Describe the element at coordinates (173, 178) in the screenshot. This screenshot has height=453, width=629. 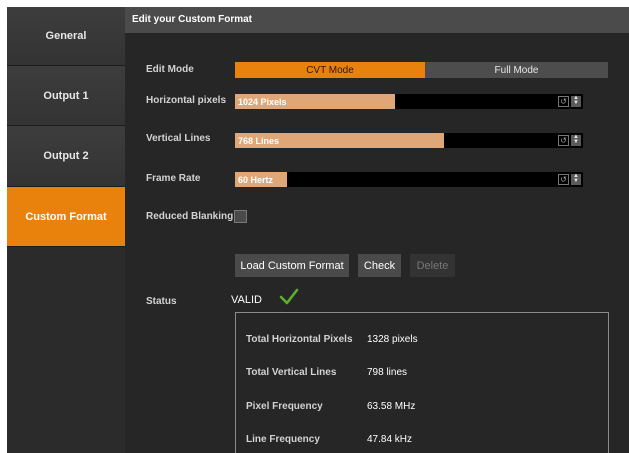
I see `frame-rate-label: Frame Rate` at that location.